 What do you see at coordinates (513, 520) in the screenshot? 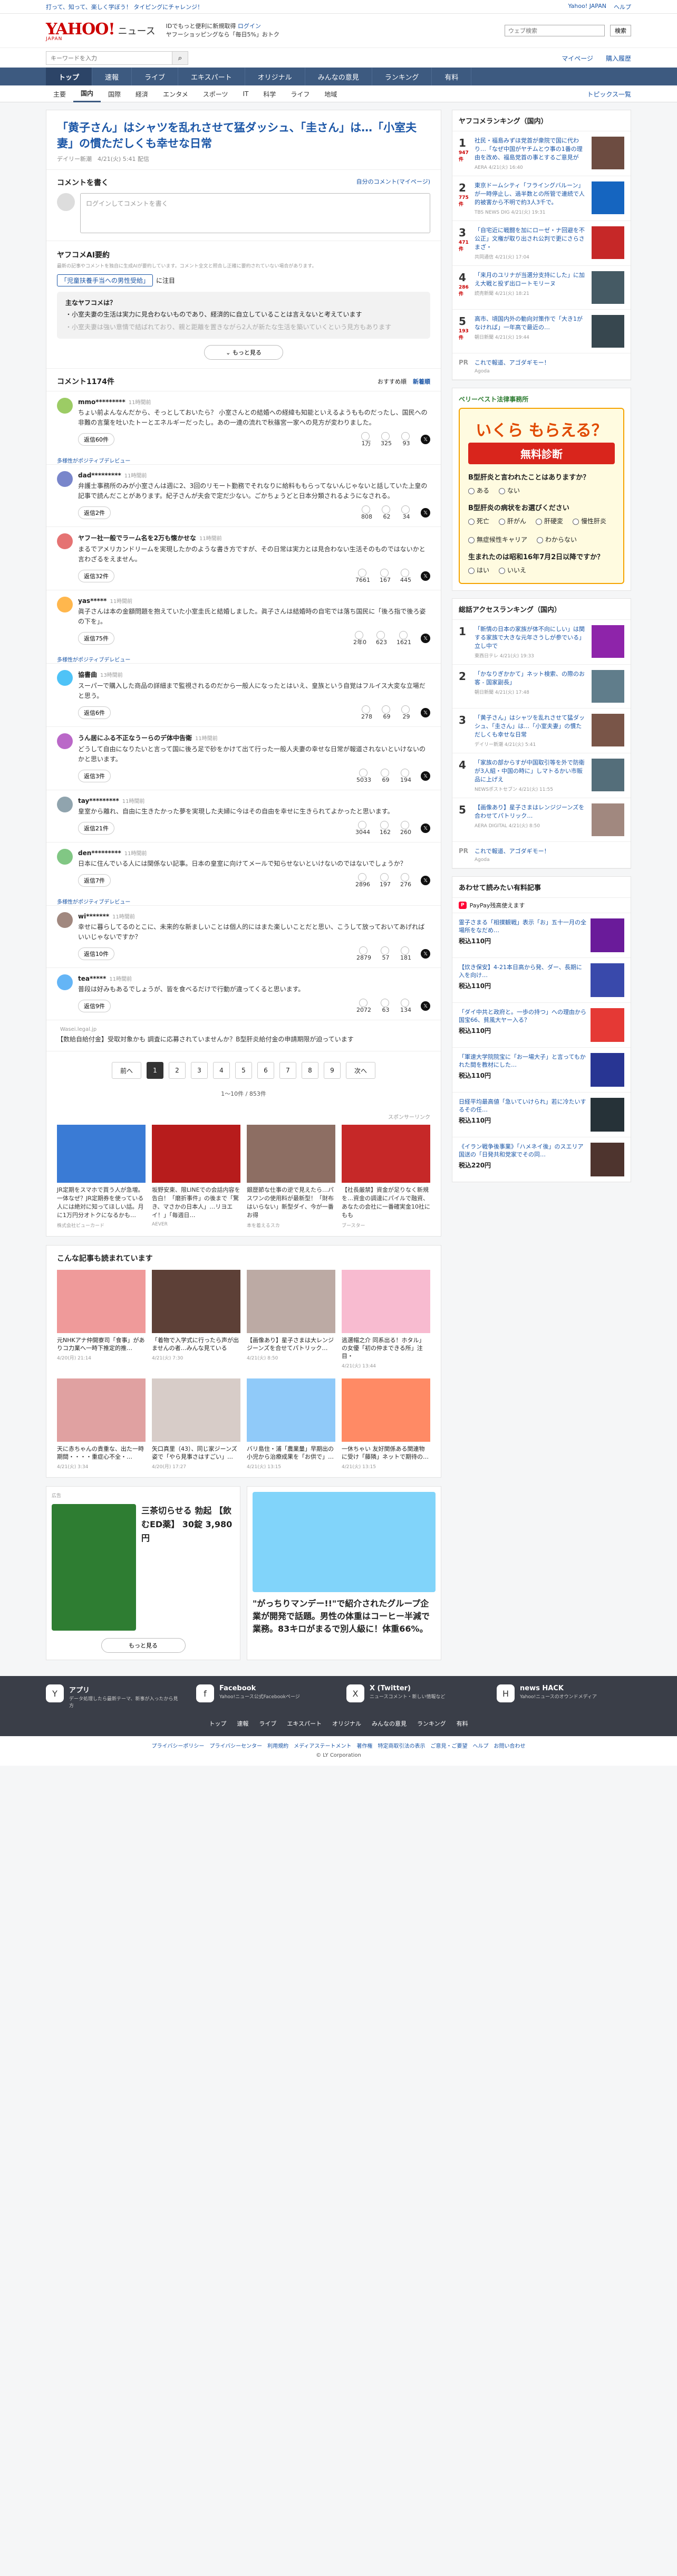
I see `quiz-option: 肝がん` at bounding box center [513, 520].